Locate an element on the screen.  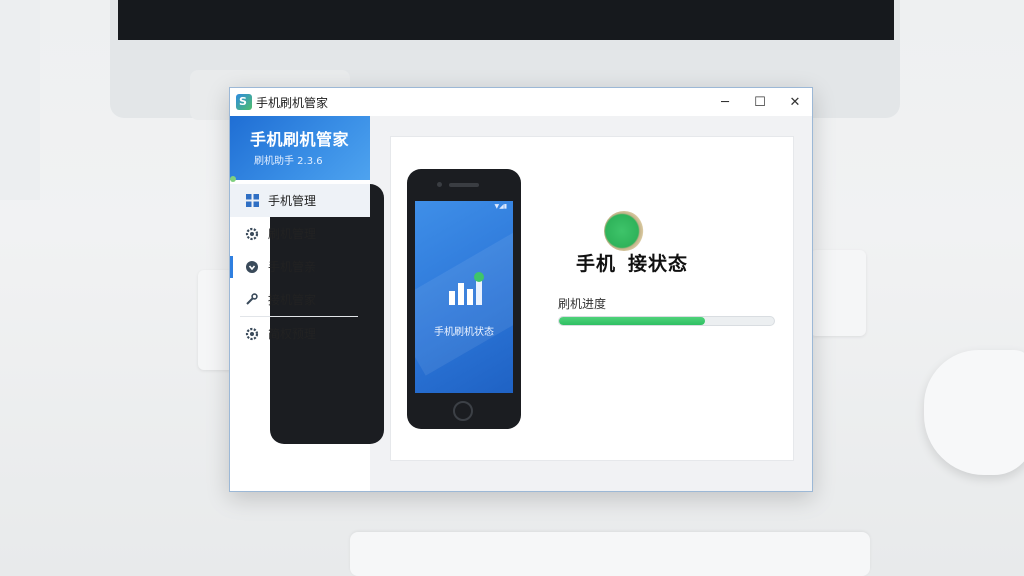
sidebar-item-phone-care: 手机管亲 is located at coordinates (300, 266).